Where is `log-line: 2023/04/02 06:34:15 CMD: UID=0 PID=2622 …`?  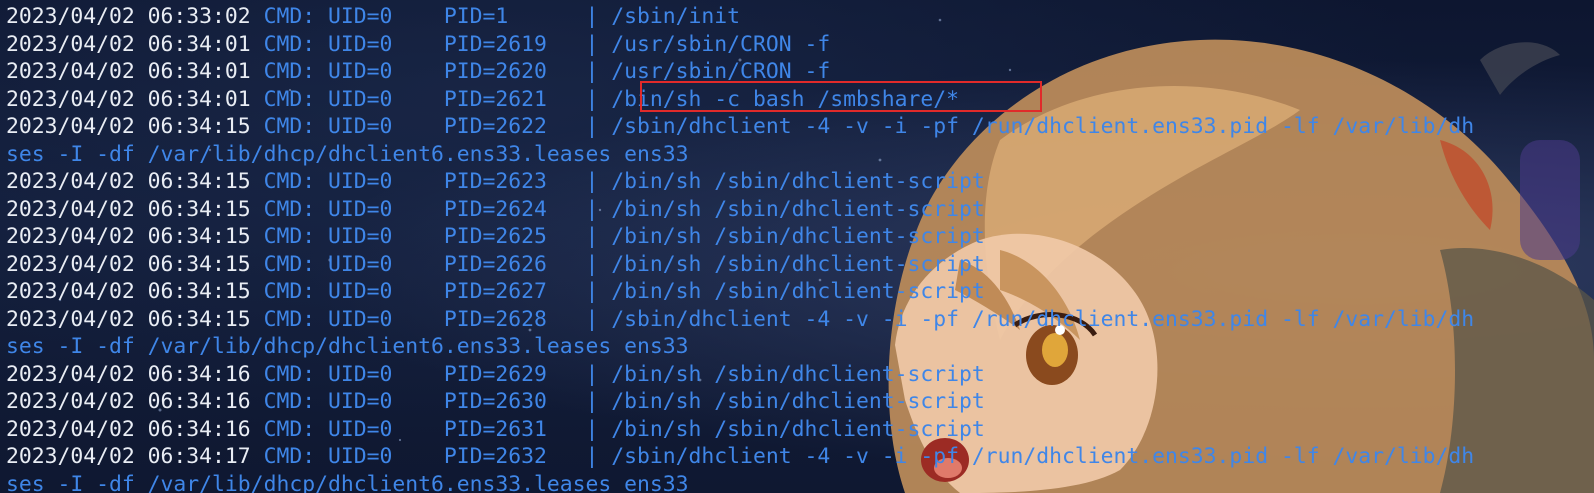
log-line: 2023/04/02 06:34:15 CMD: UID=0 PID=2622 … is located at coordinates (800, 127).